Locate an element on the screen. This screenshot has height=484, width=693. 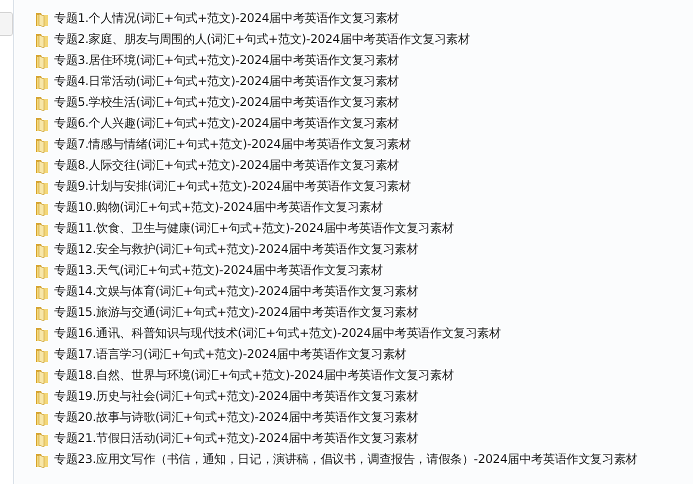
file-name: 专题5.学校生活(词汇+句式+范文)-2024届中考英语作文复习素材 is located at coordinates (226, 102).